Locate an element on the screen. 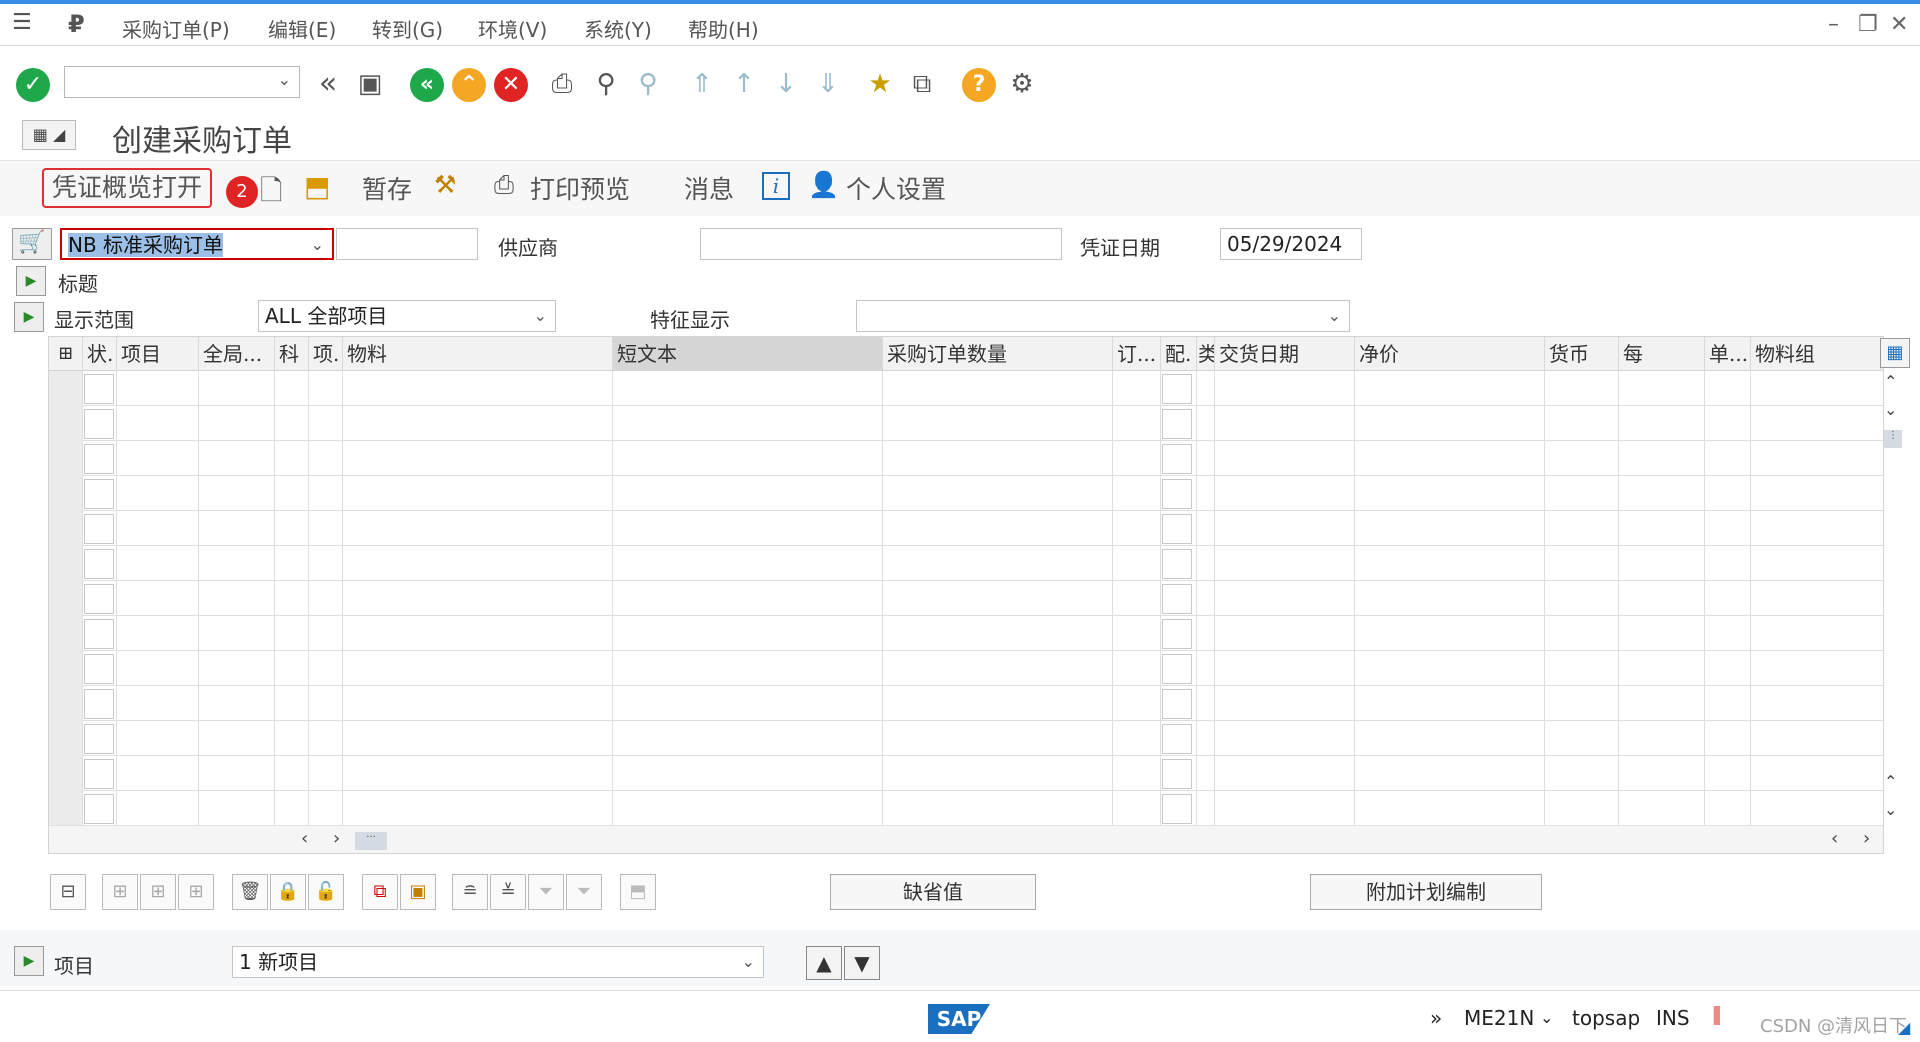 The width and height of the screenshot is (1920, 1042). order-number-field is located at coordinates (407, 244).